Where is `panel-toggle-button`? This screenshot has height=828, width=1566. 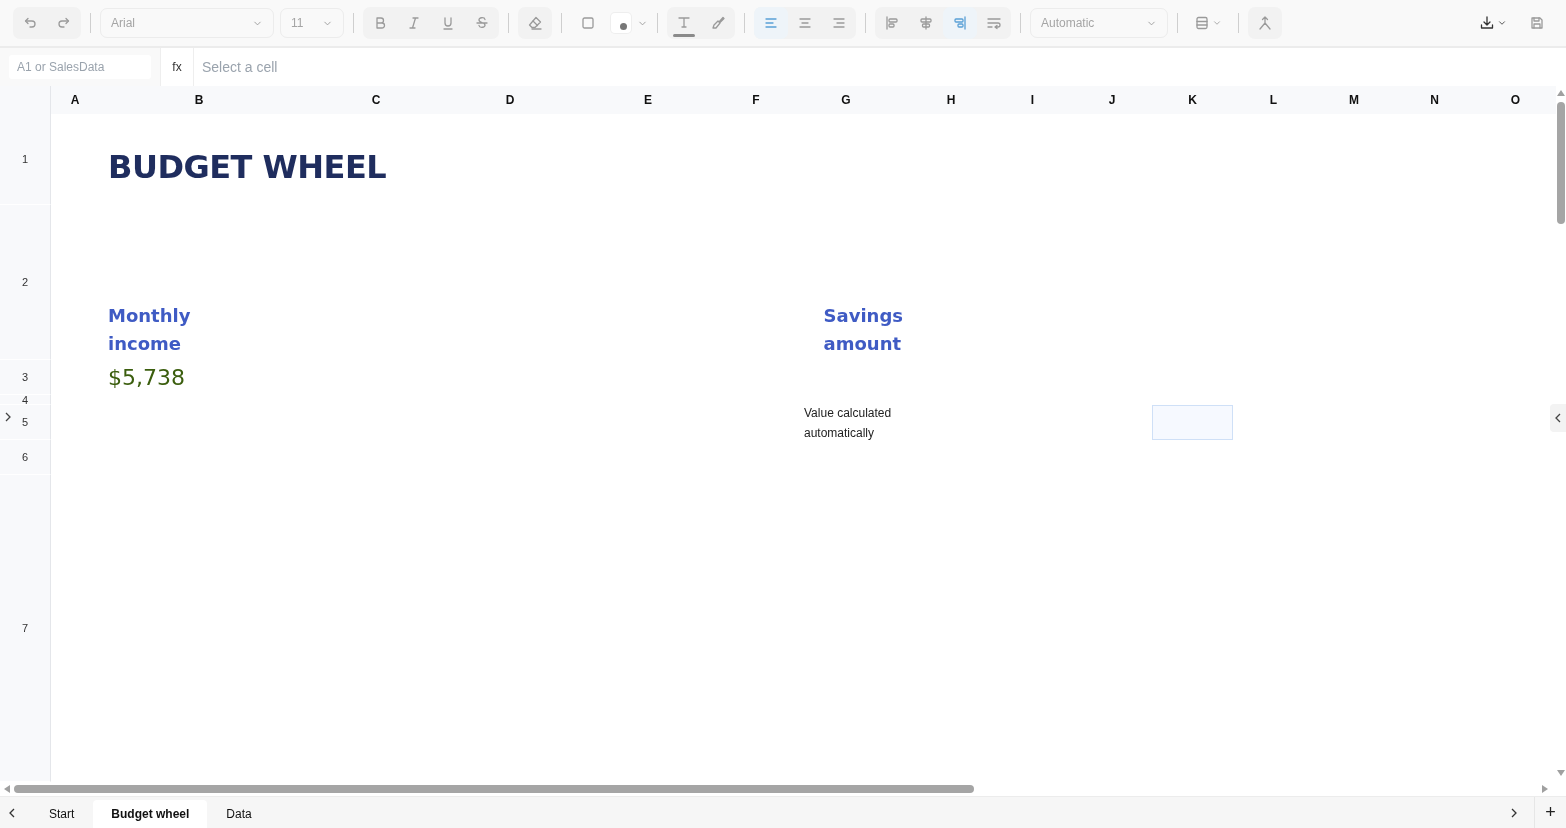
panel-toggle-button is located at coordinates (1558, 418).